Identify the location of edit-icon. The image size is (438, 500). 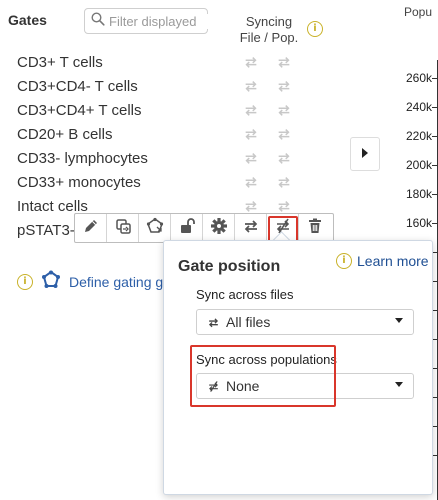
(91, 228).